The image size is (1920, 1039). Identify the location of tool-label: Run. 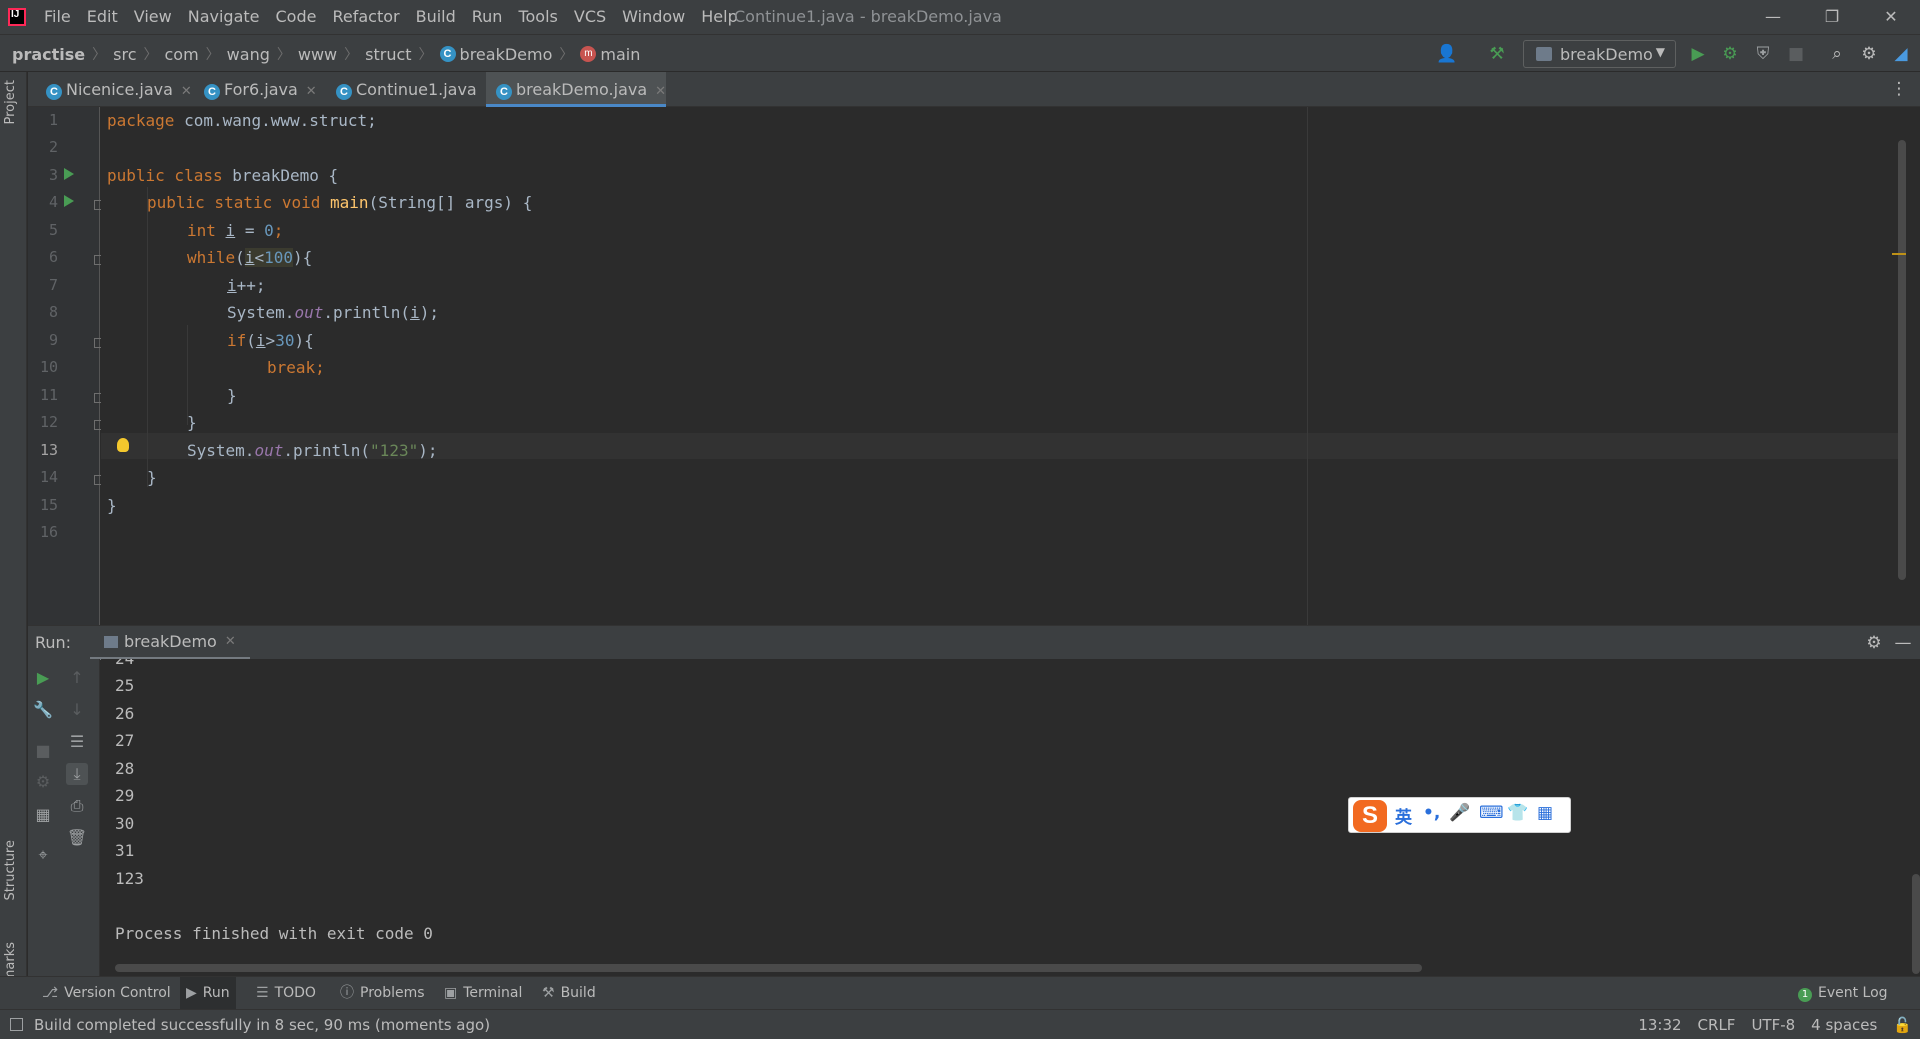
(216, 993).